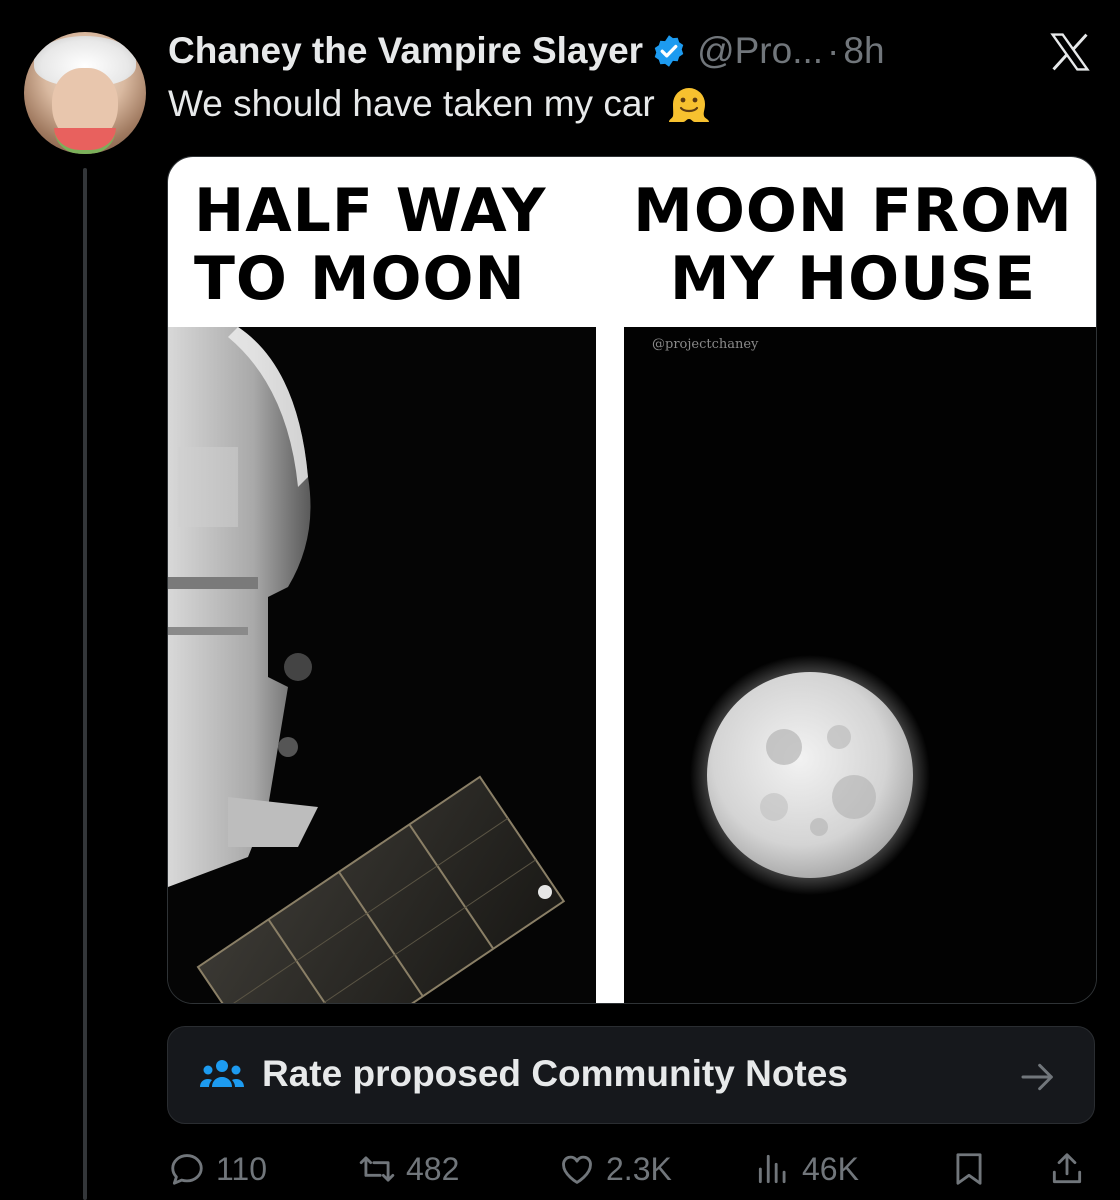  I want to click on bookmark-button, so click(974, 1169).